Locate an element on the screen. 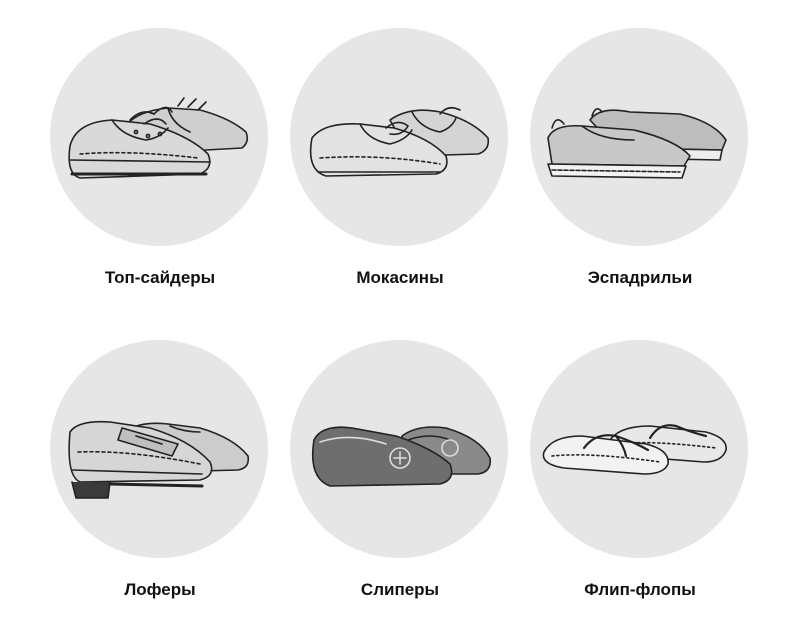  loafer-shoe-icon is located at coordinates (159, 459).